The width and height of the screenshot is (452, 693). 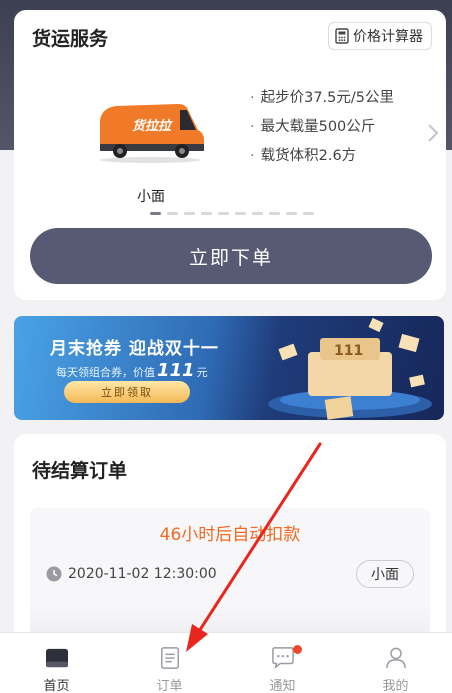 I want to click on home-icon, so click(x=56, y=658).